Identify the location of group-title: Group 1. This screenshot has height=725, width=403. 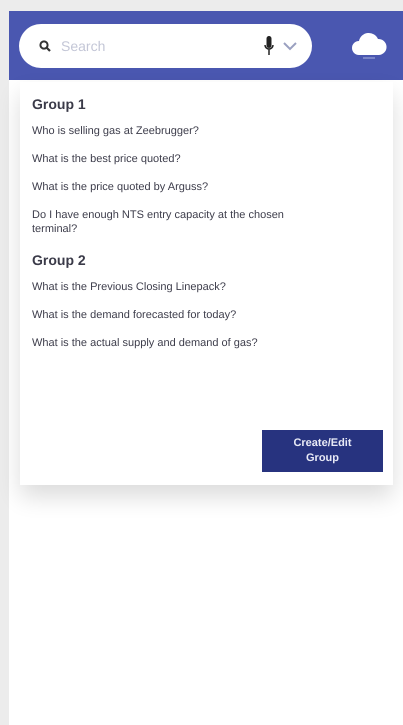
(59, 104).